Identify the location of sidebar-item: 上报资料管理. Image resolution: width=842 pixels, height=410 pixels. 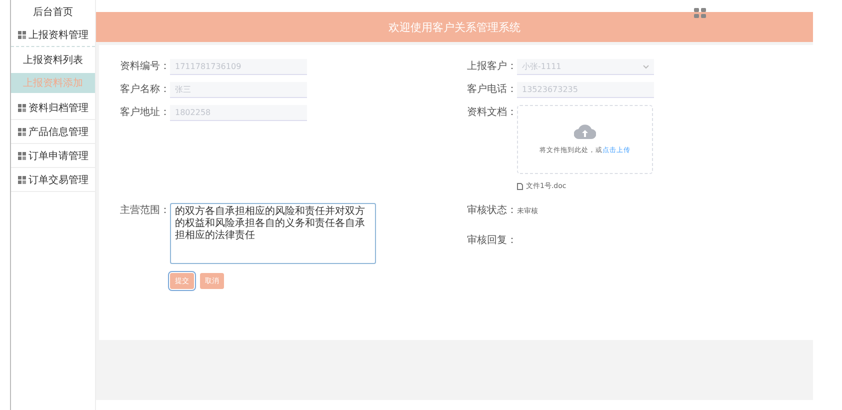
(53, 35).